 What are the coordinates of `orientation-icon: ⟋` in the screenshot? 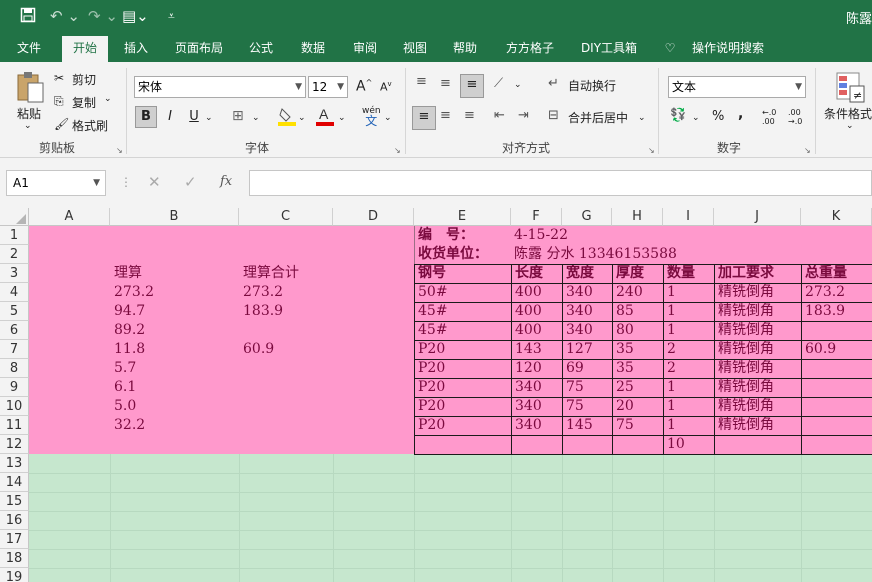 It's located at (498, 83).